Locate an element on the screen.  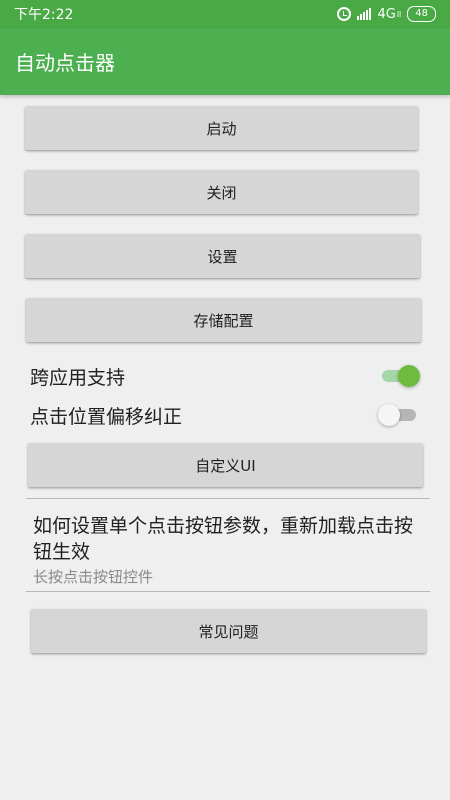
network-type: 4G is located at coordinates (386, 14).